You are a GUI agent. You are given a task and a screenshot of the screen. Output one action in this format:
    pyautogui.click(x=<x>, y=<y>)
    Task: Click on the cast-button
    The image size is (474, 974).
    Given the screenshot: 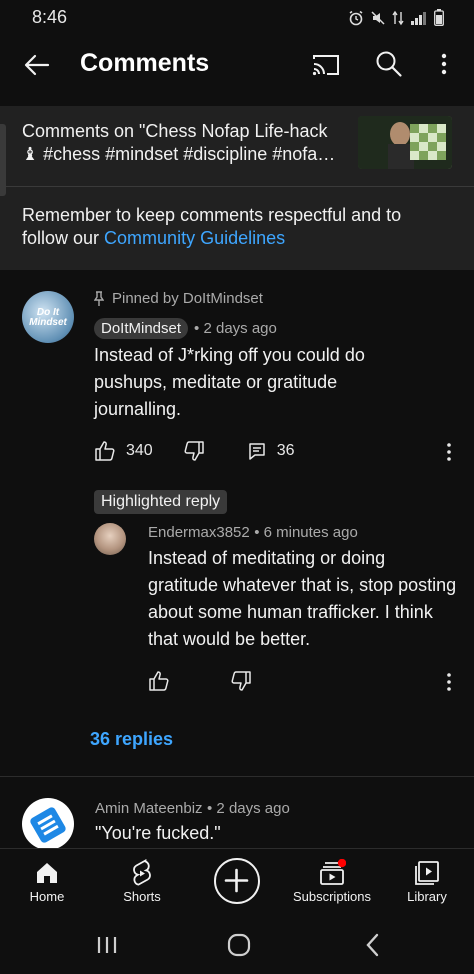 What is the action you would take?
    pyautogui.click(x=326, y=65)
    